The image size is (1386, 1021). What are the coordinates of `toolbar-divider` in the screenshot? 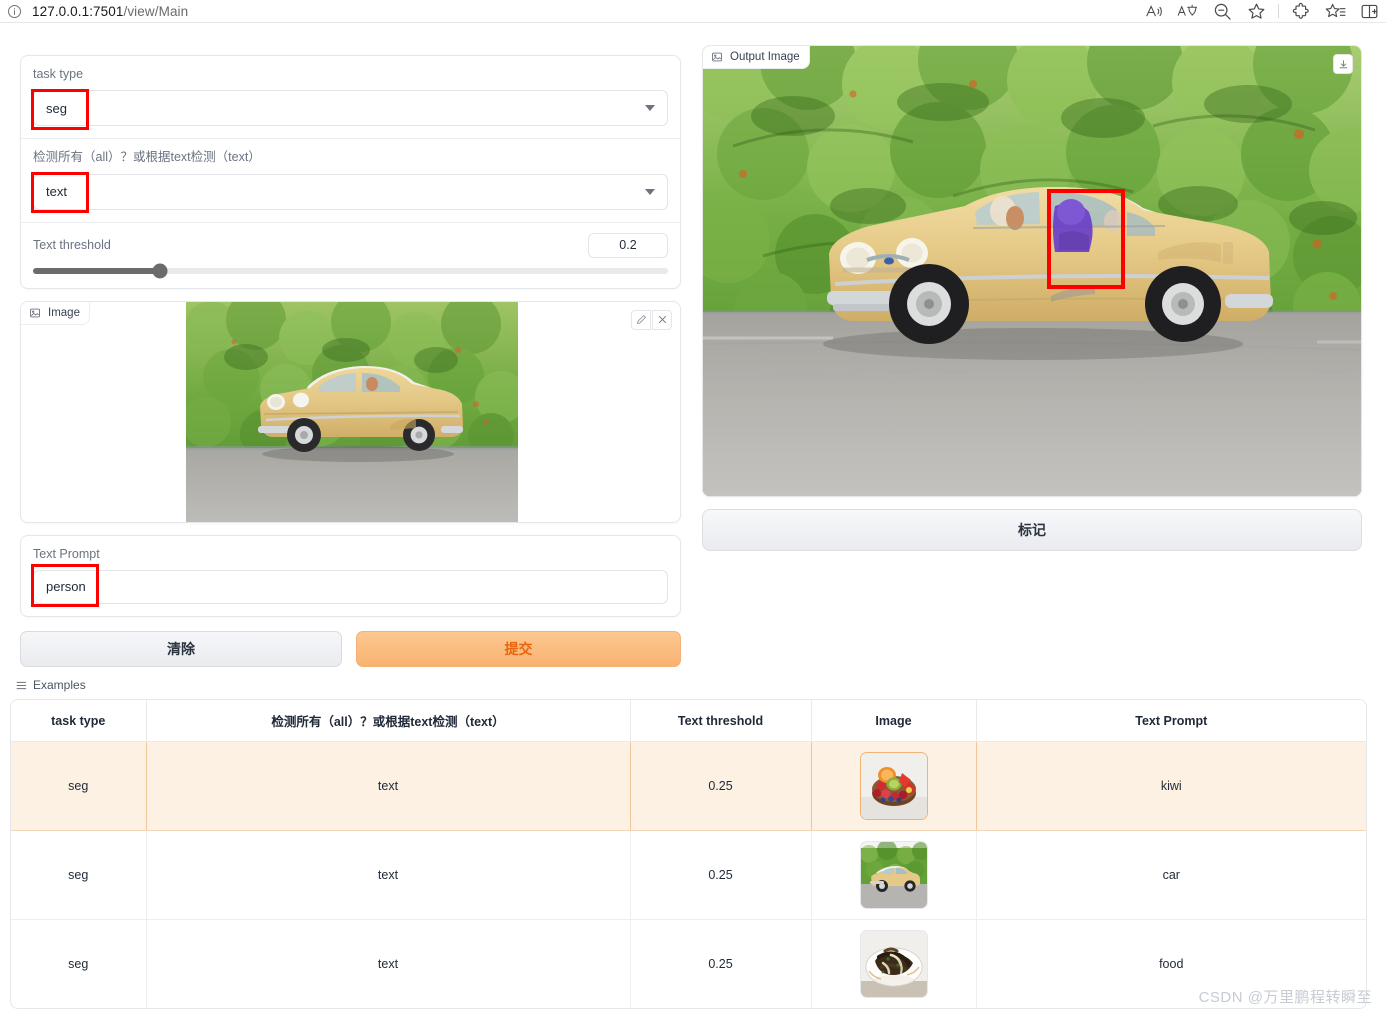 It's located at (1278, 11).